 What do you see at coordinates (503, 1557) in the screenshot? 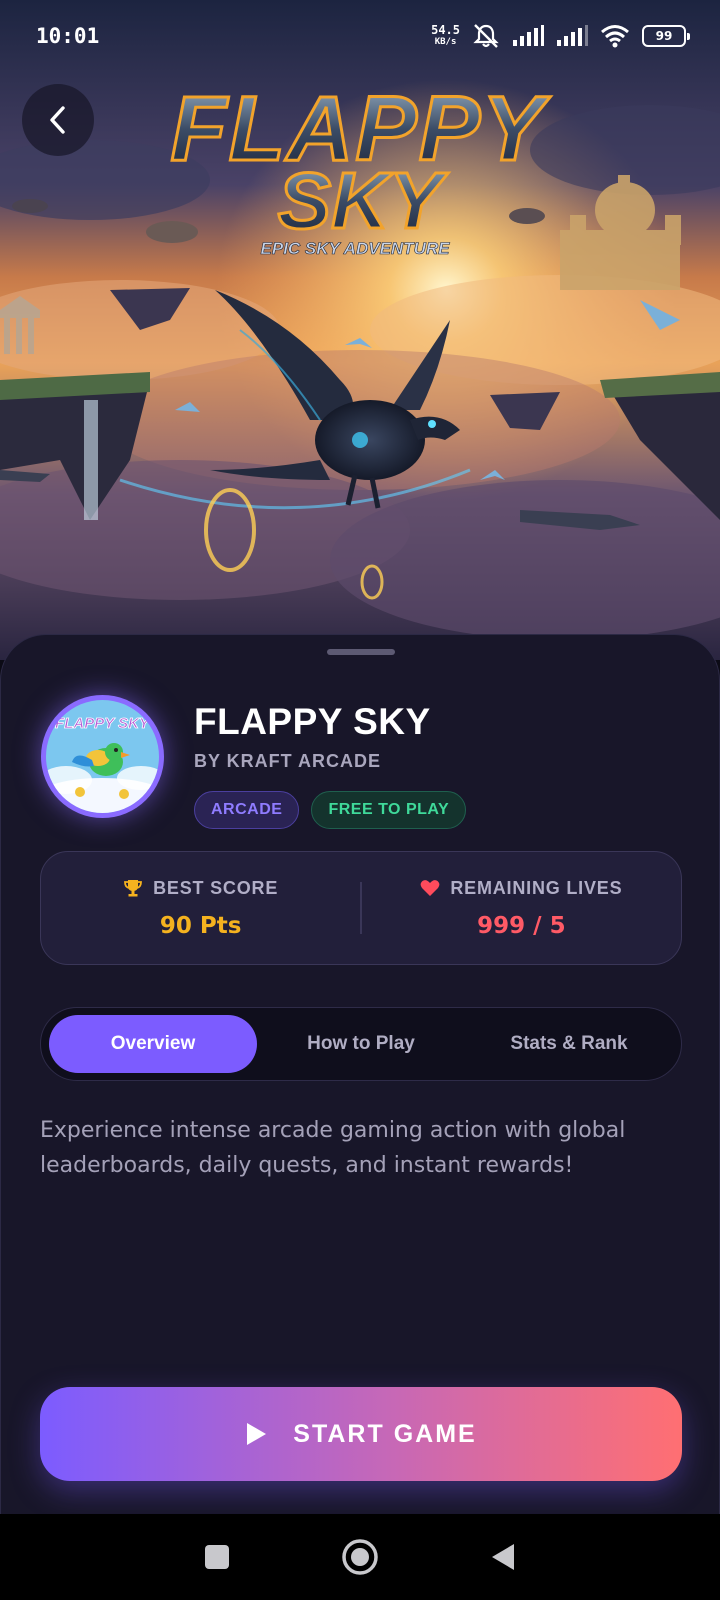
I see `back-triangle-icon` at bounding box center [503, 1557].